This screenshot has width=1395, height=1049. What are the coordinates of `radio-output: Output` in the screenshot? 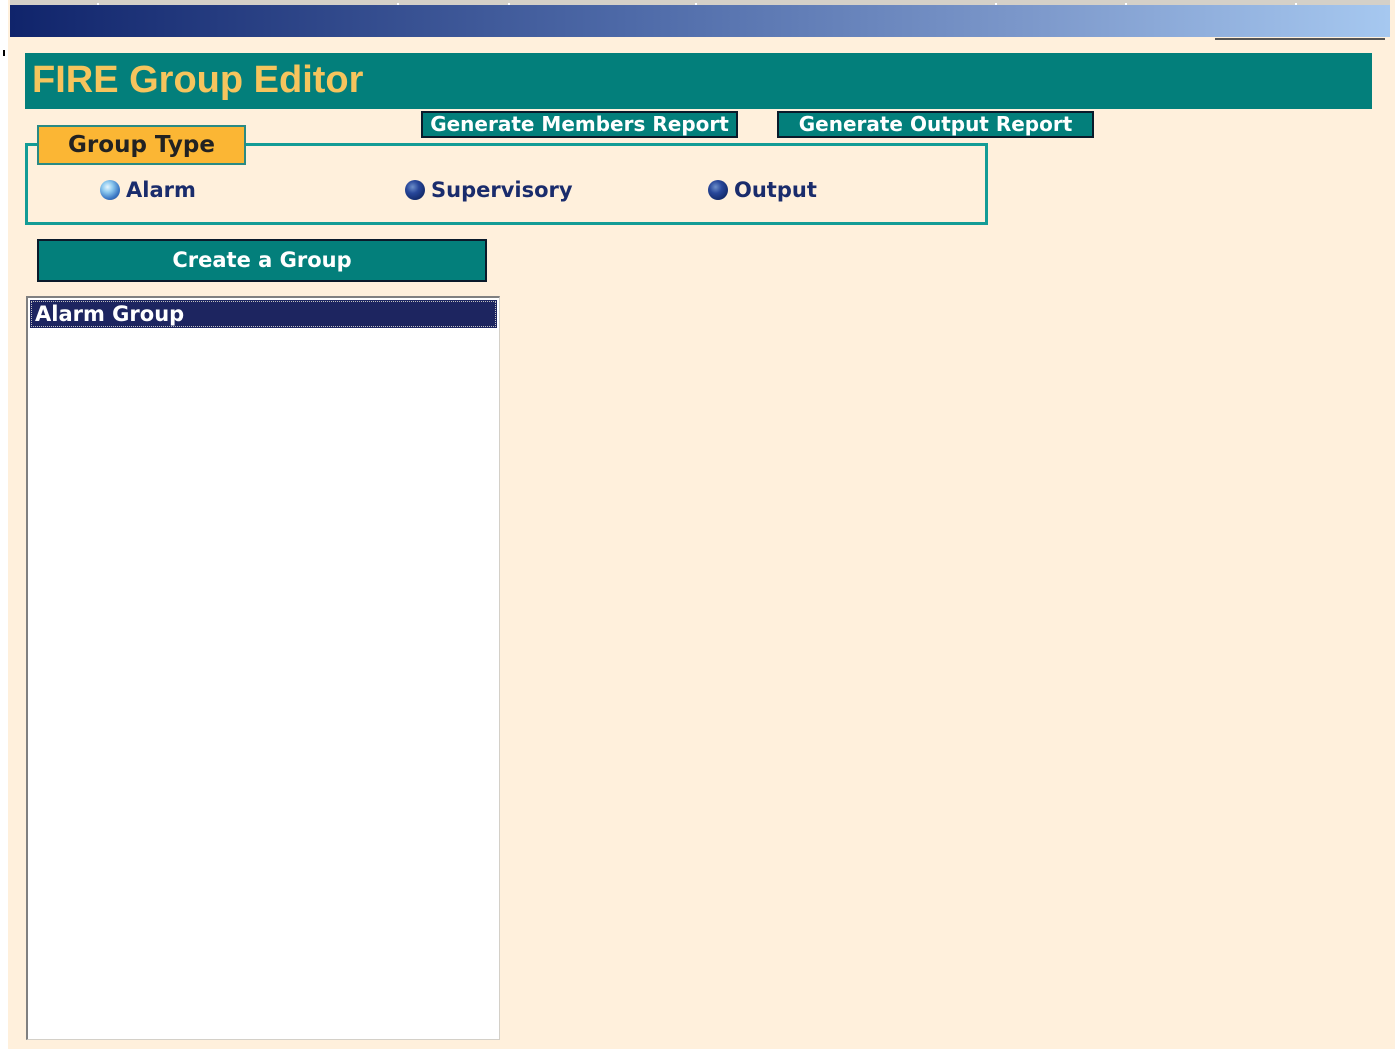 It's located at (762, 190).